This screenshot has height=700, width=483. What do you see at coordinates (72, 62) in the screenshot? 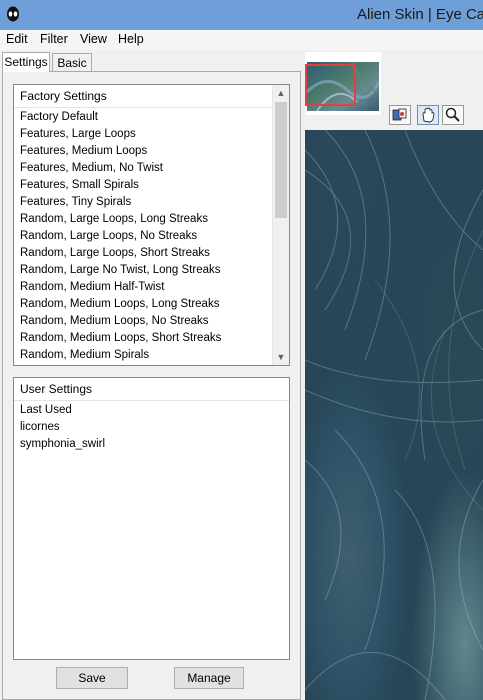
I see `tab-basic: Basic` at bounding box center [72, 62].